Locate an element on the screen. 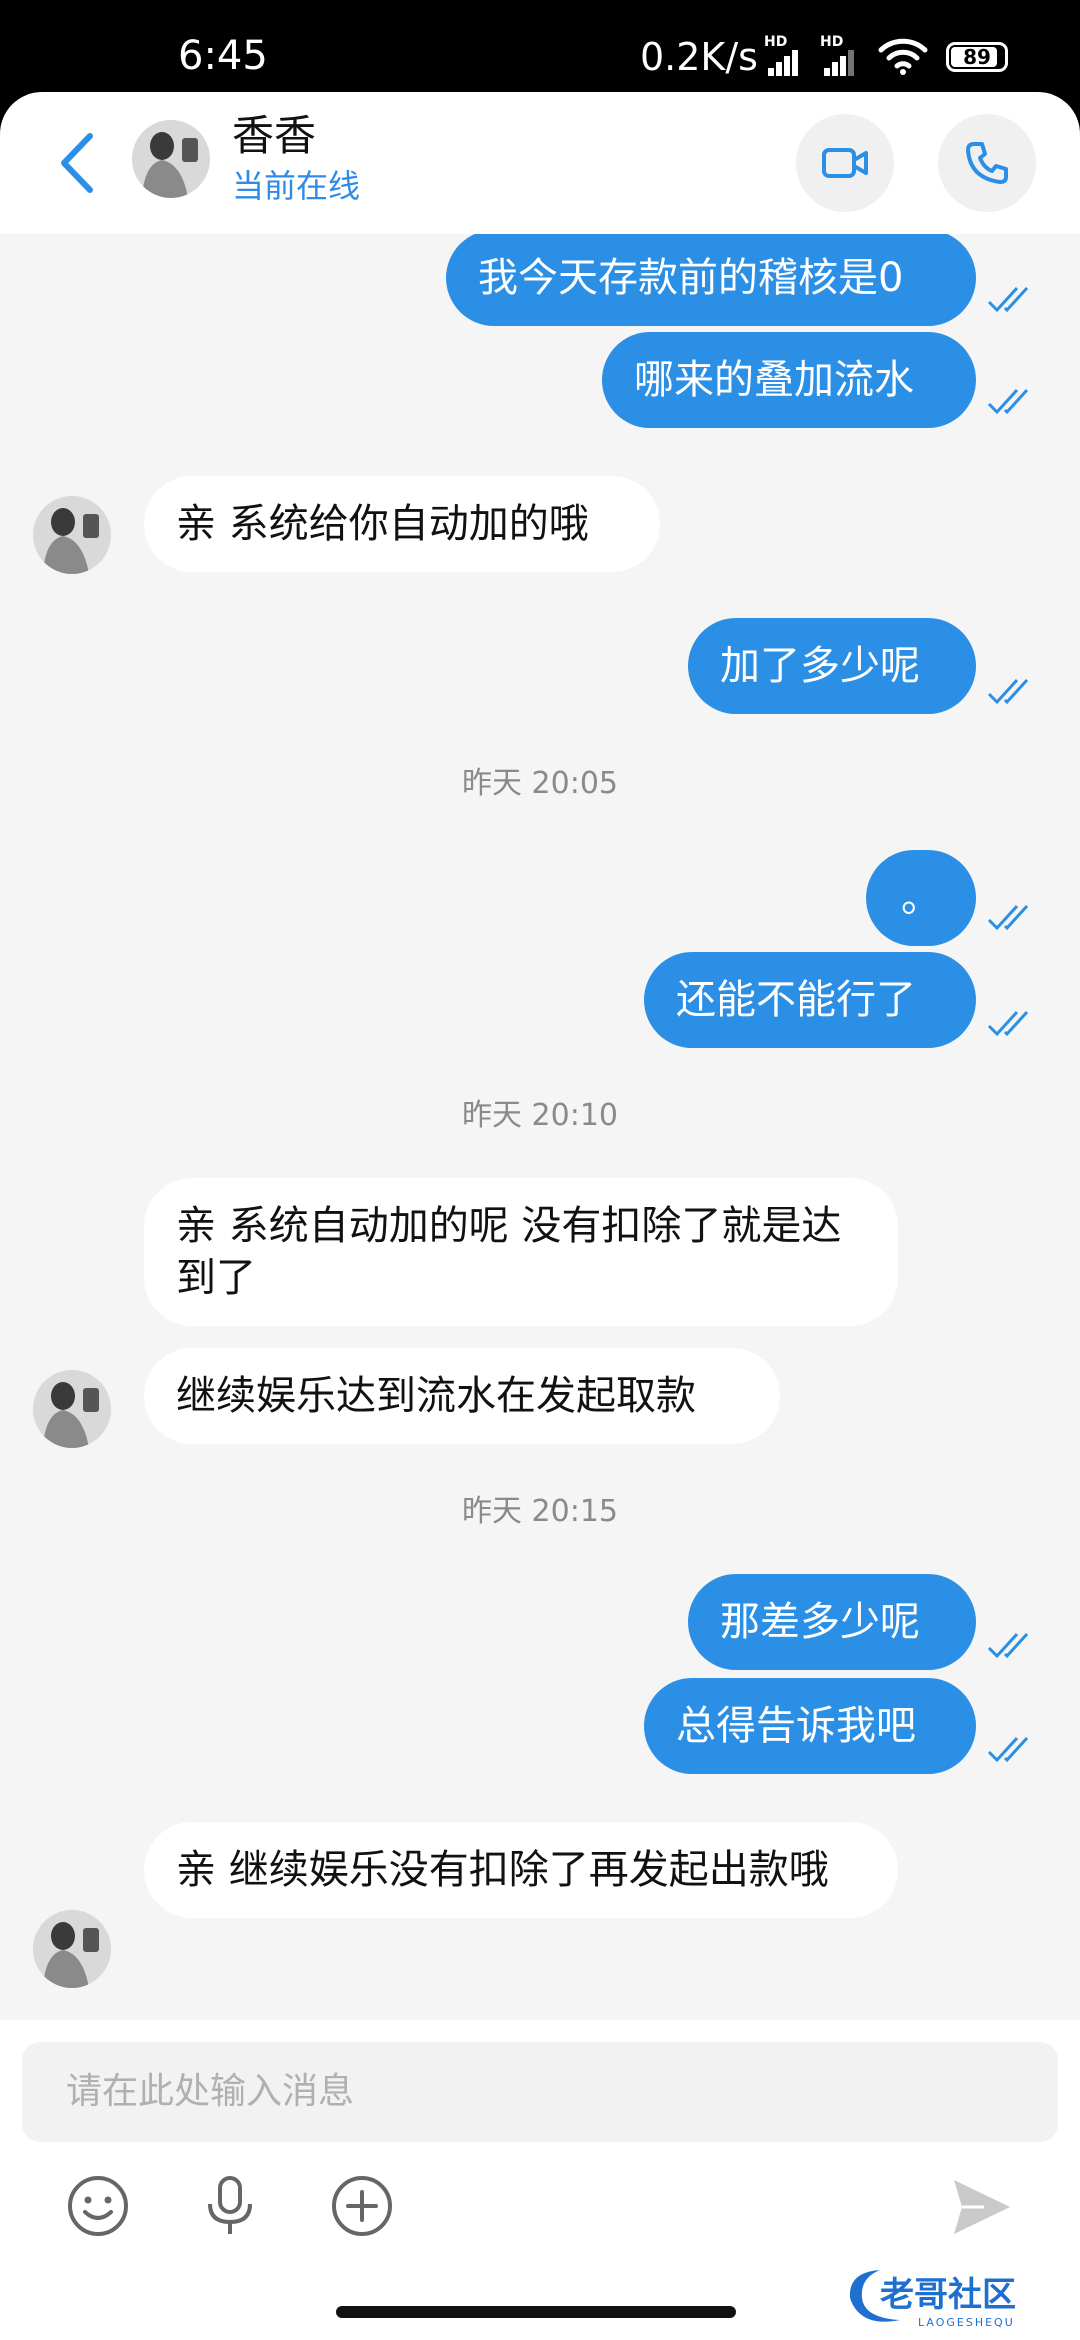 The height and width of the screenshot is (2340, 1080). outgoing-message: 加了多少呢 is located at coordinates (832, 666).